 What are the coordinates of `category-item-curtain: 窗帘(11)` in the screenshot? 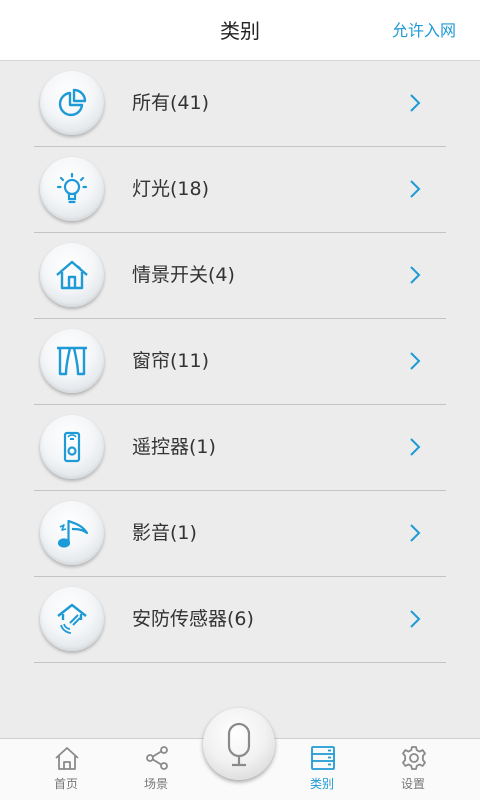 It's located at (240, 362).